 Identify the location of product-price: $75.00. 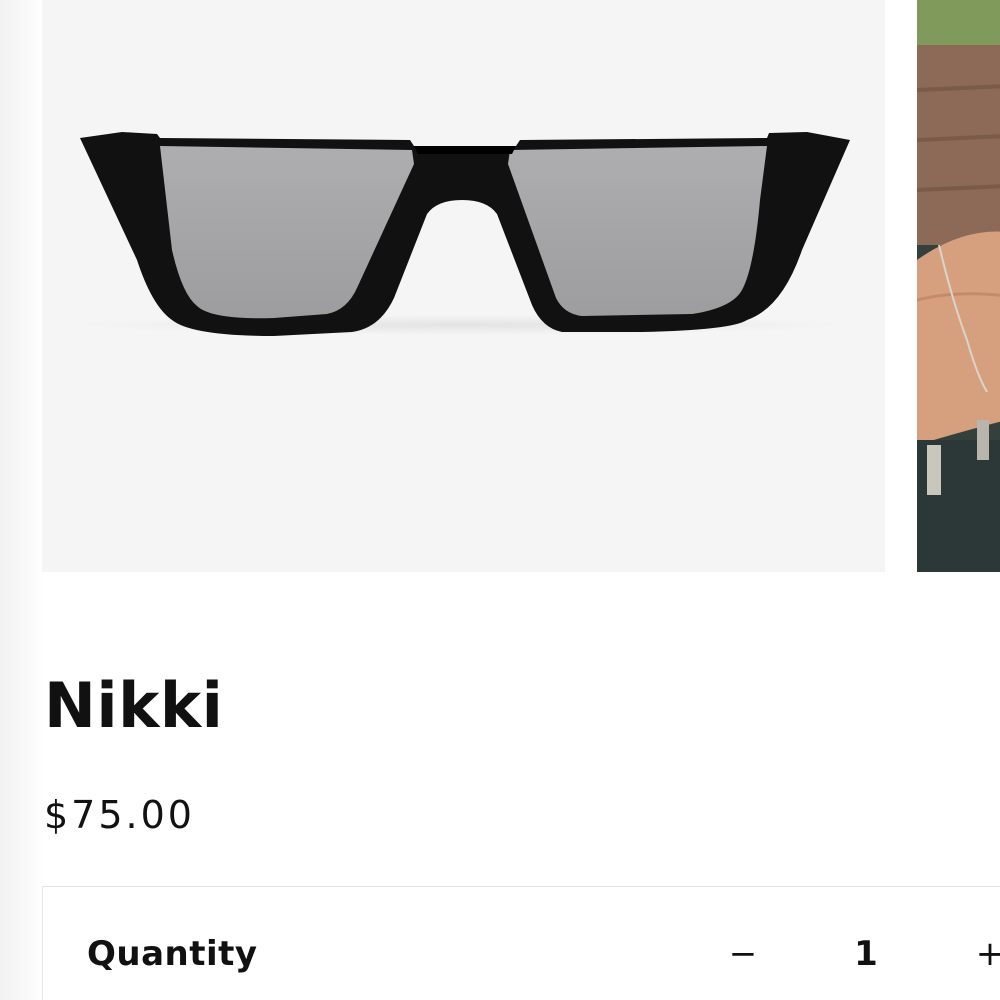
(119, 815).